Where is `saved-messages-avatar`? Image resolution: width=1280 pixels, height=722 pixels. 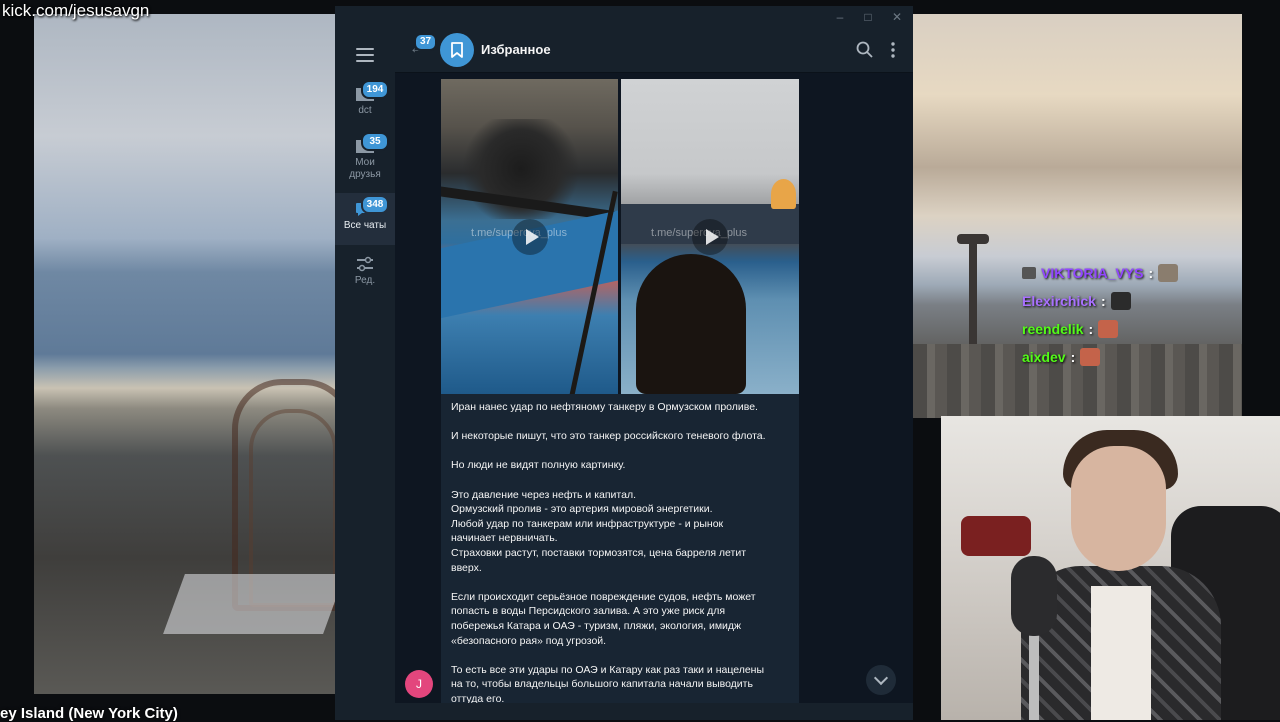
saved-messages-avatar is located at coordinates (457, 50).